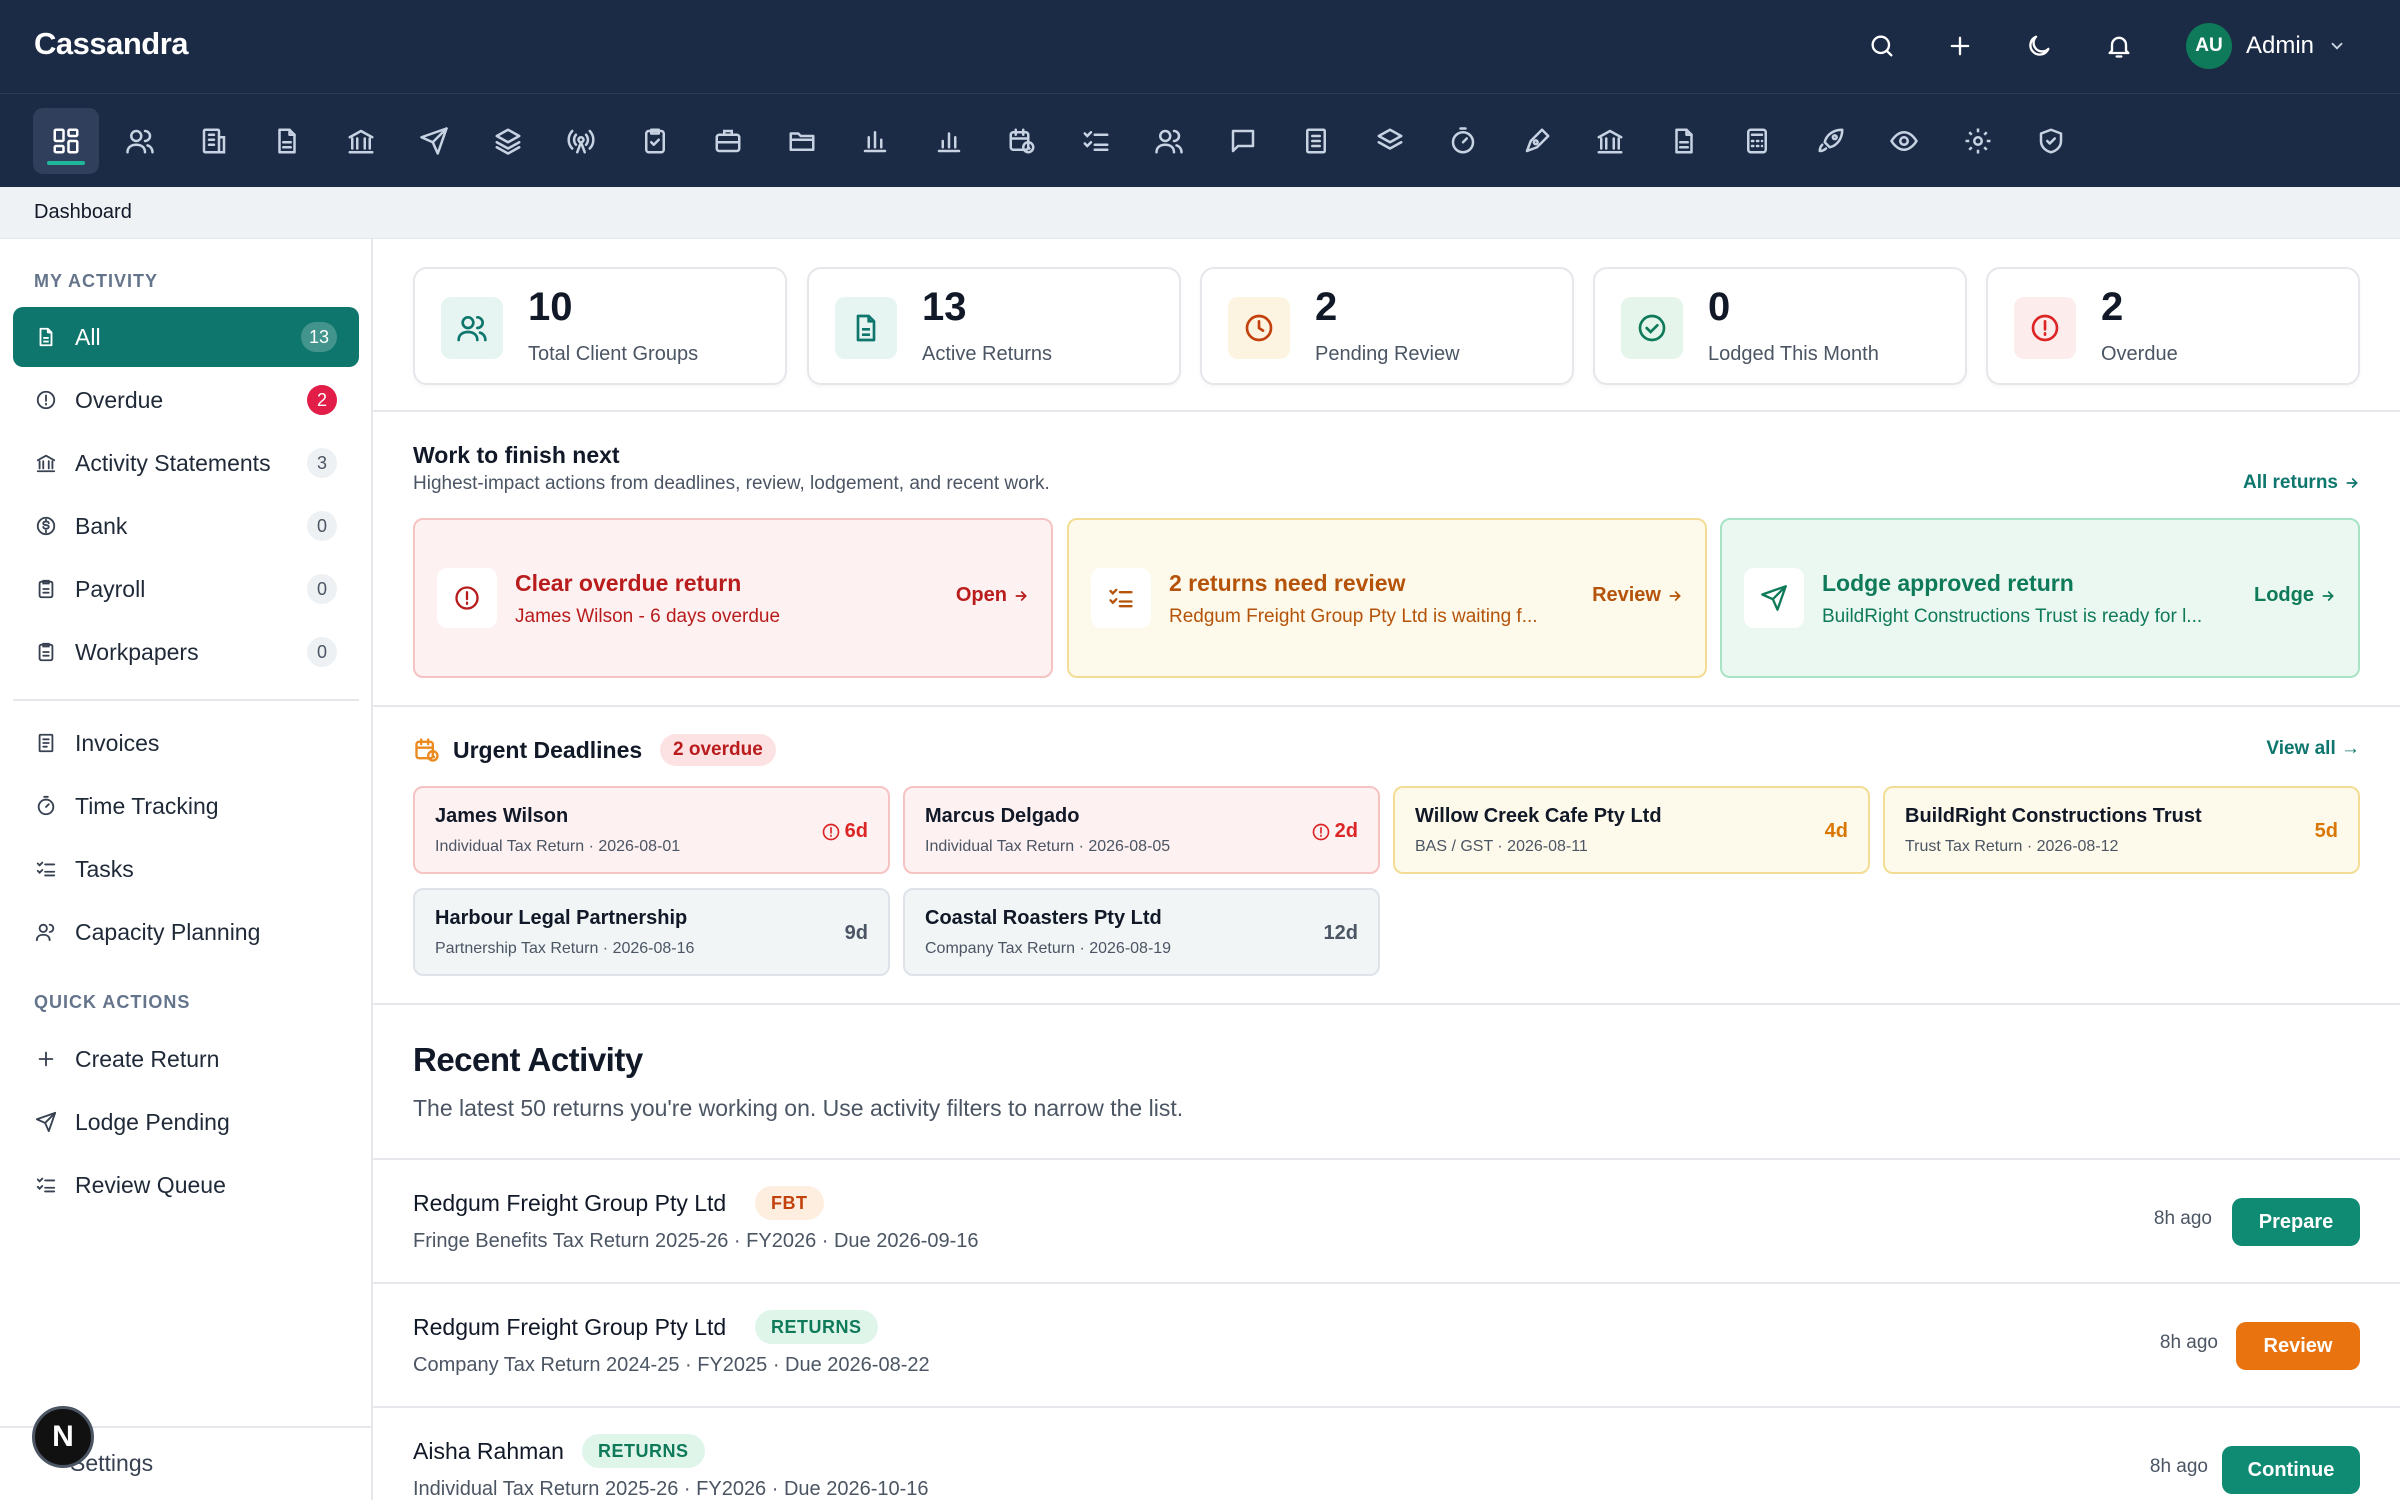  Describe the element at coordinates (1610, 141) in the screenshot. I see `nav-institution-icon` at that location.